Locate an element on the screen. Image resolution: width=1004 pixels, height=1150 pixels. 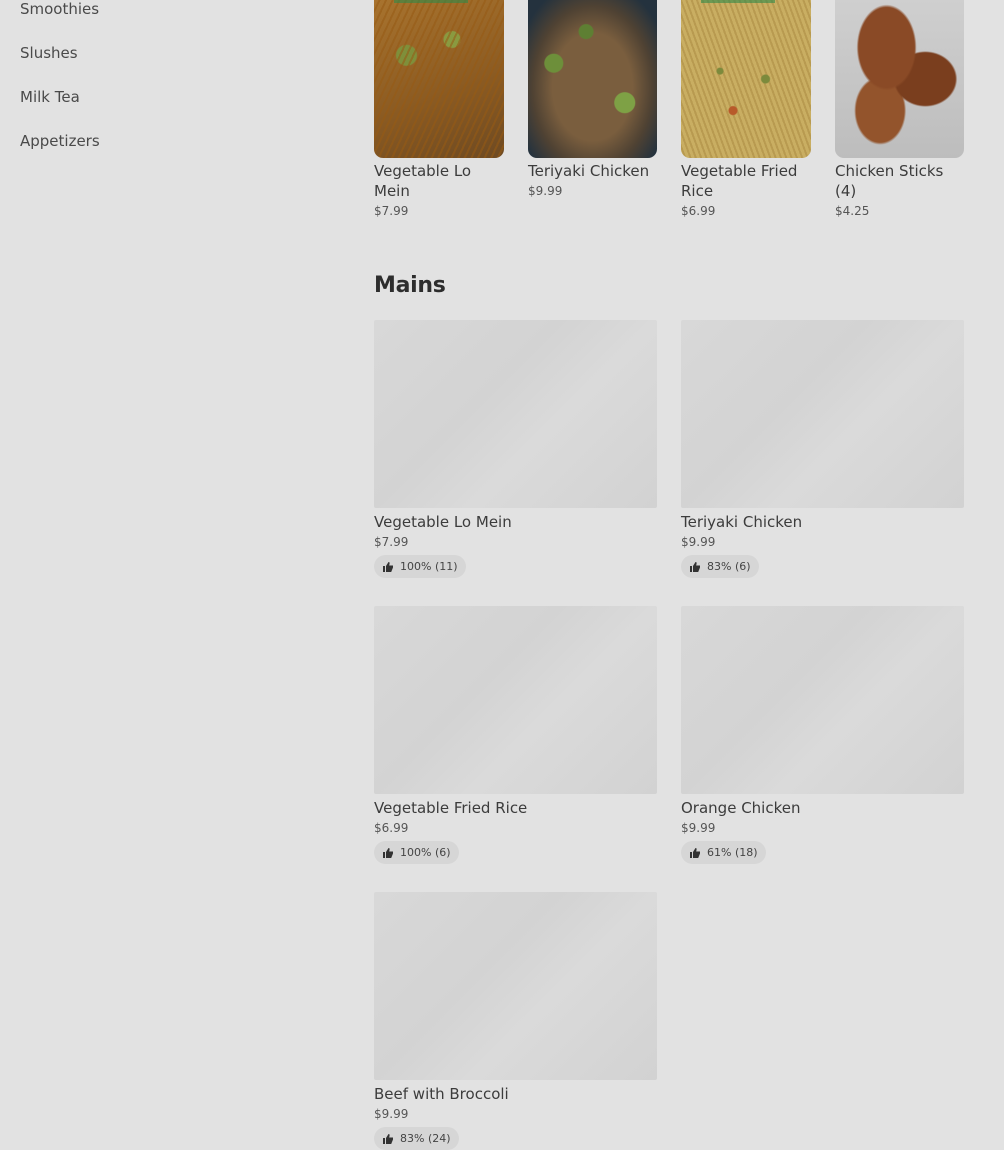
menu-item-card: Vegetable Fried Rice $6.99 100% (6) is located at coordinates (515, 735).